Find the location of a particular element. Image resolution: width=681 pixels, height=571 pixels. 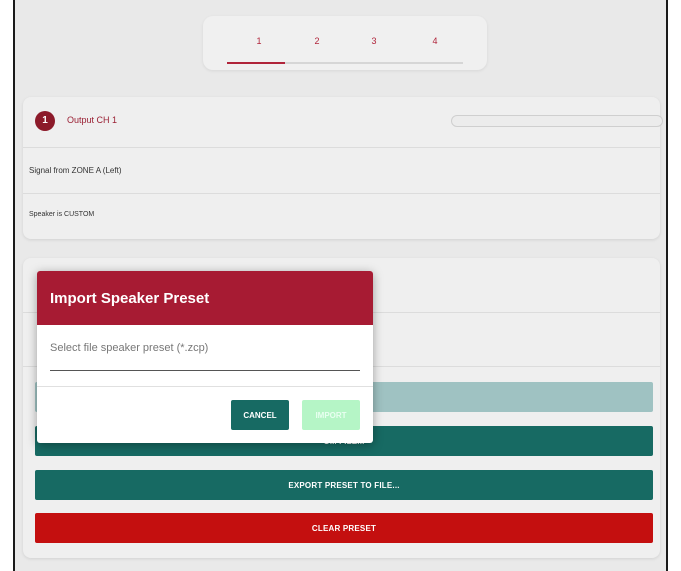

file-field-underline is located at coordinates (205, 370).